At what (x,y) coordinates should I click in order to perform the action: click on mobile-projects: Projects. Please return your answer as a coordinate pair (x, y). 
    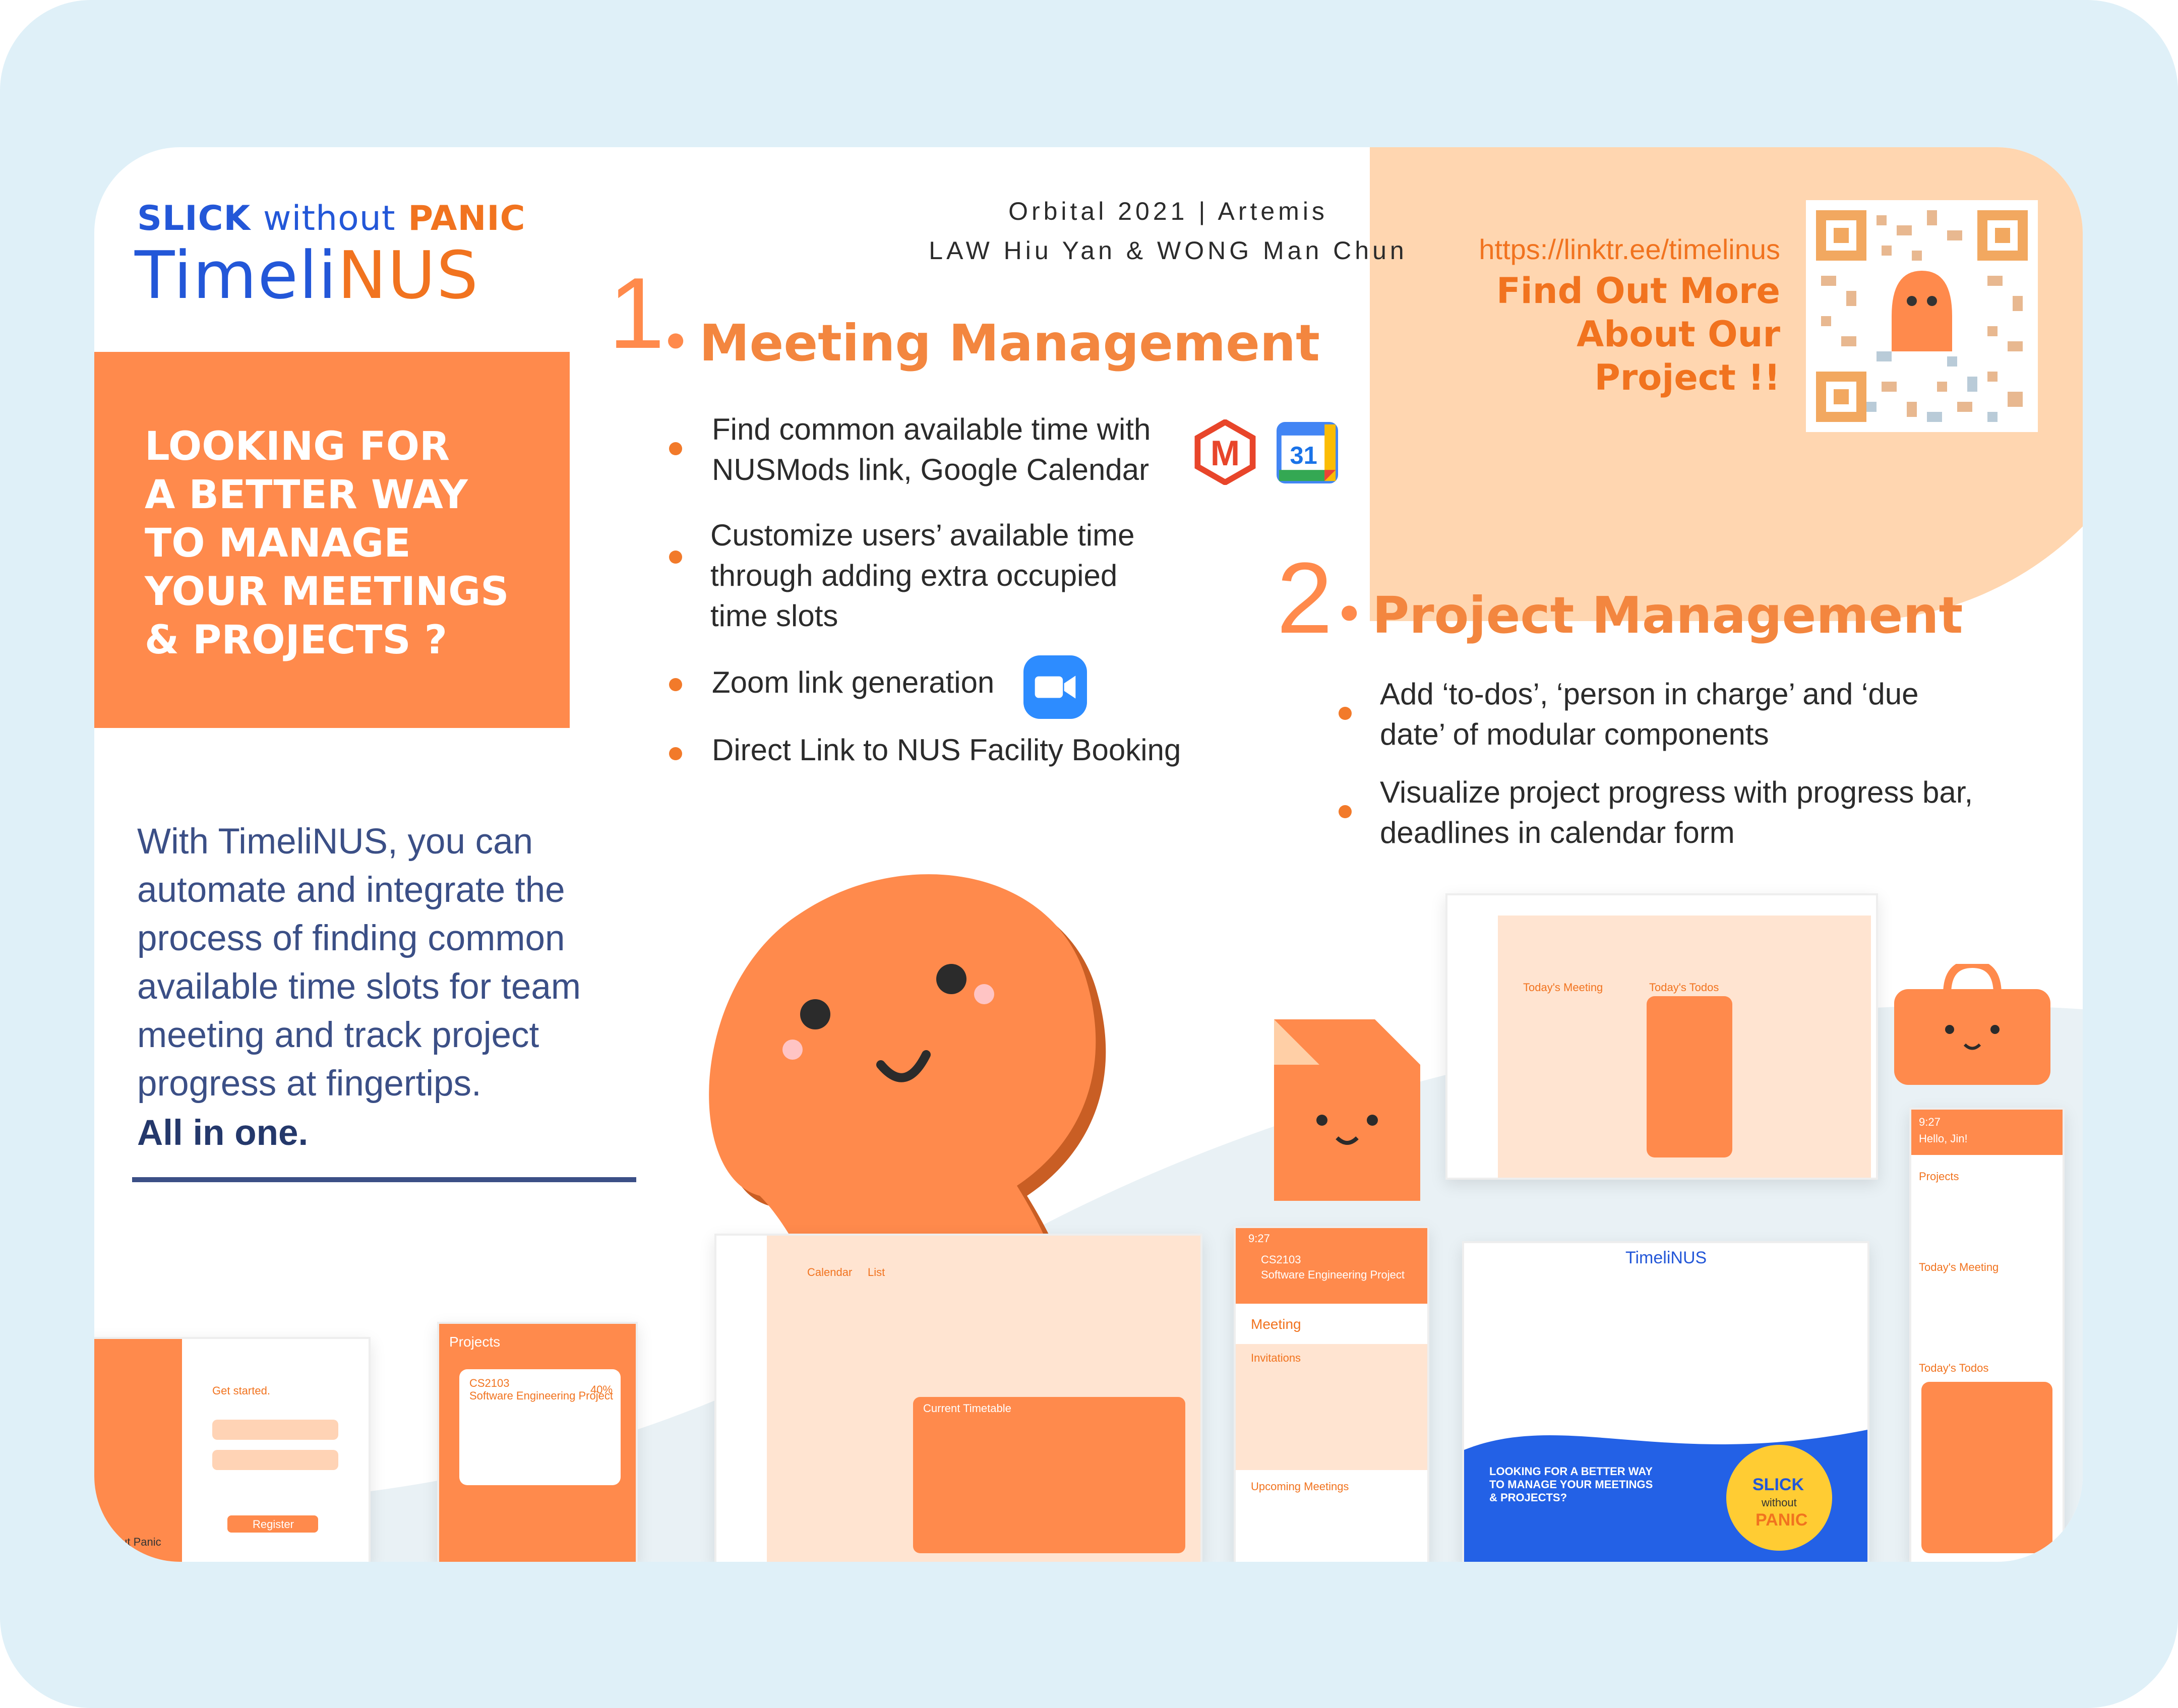
    Looking at the image, I should click on (1939, 1176).